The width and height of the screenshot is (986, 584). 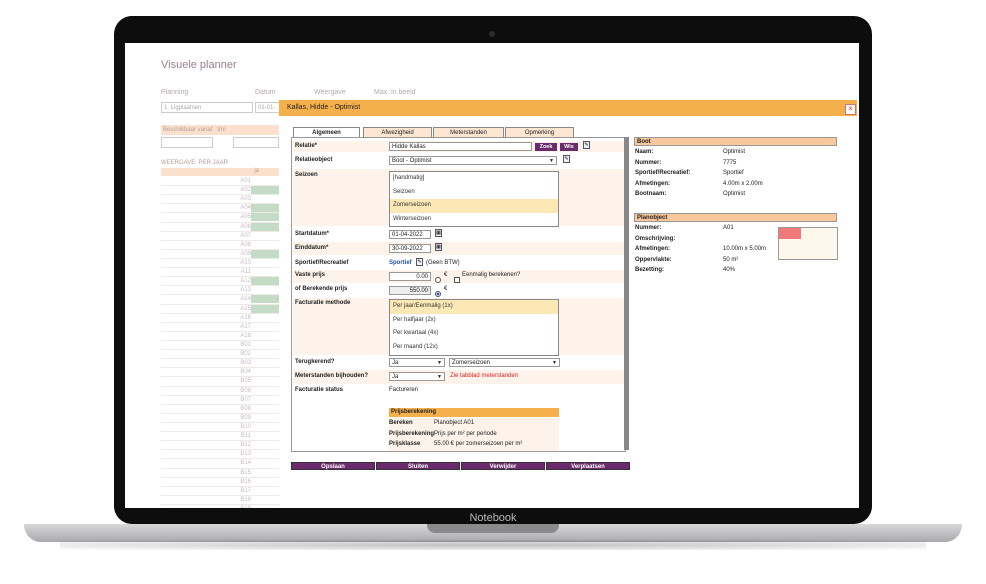 I want to click on zoek-button: Zoek, so click(x=546, y=147).